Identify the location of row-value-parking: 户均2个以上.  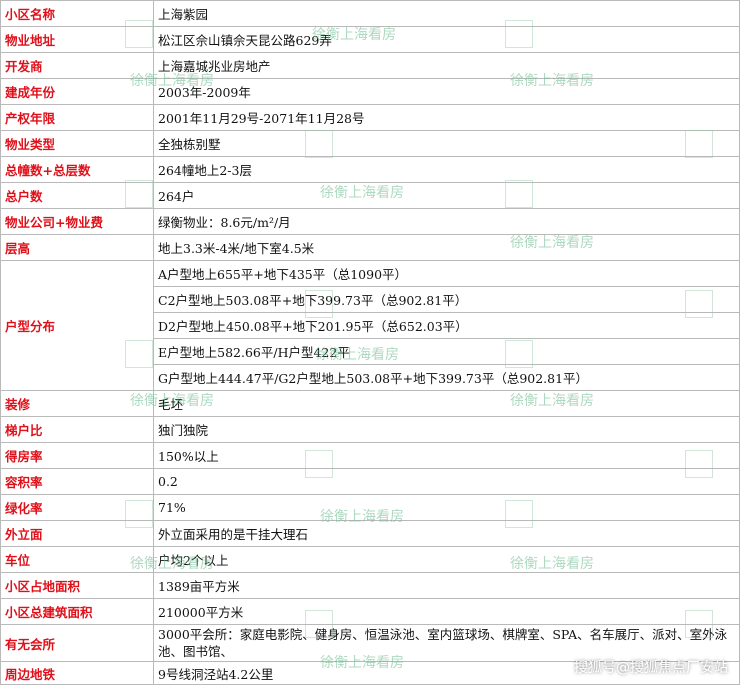
(446, 559).